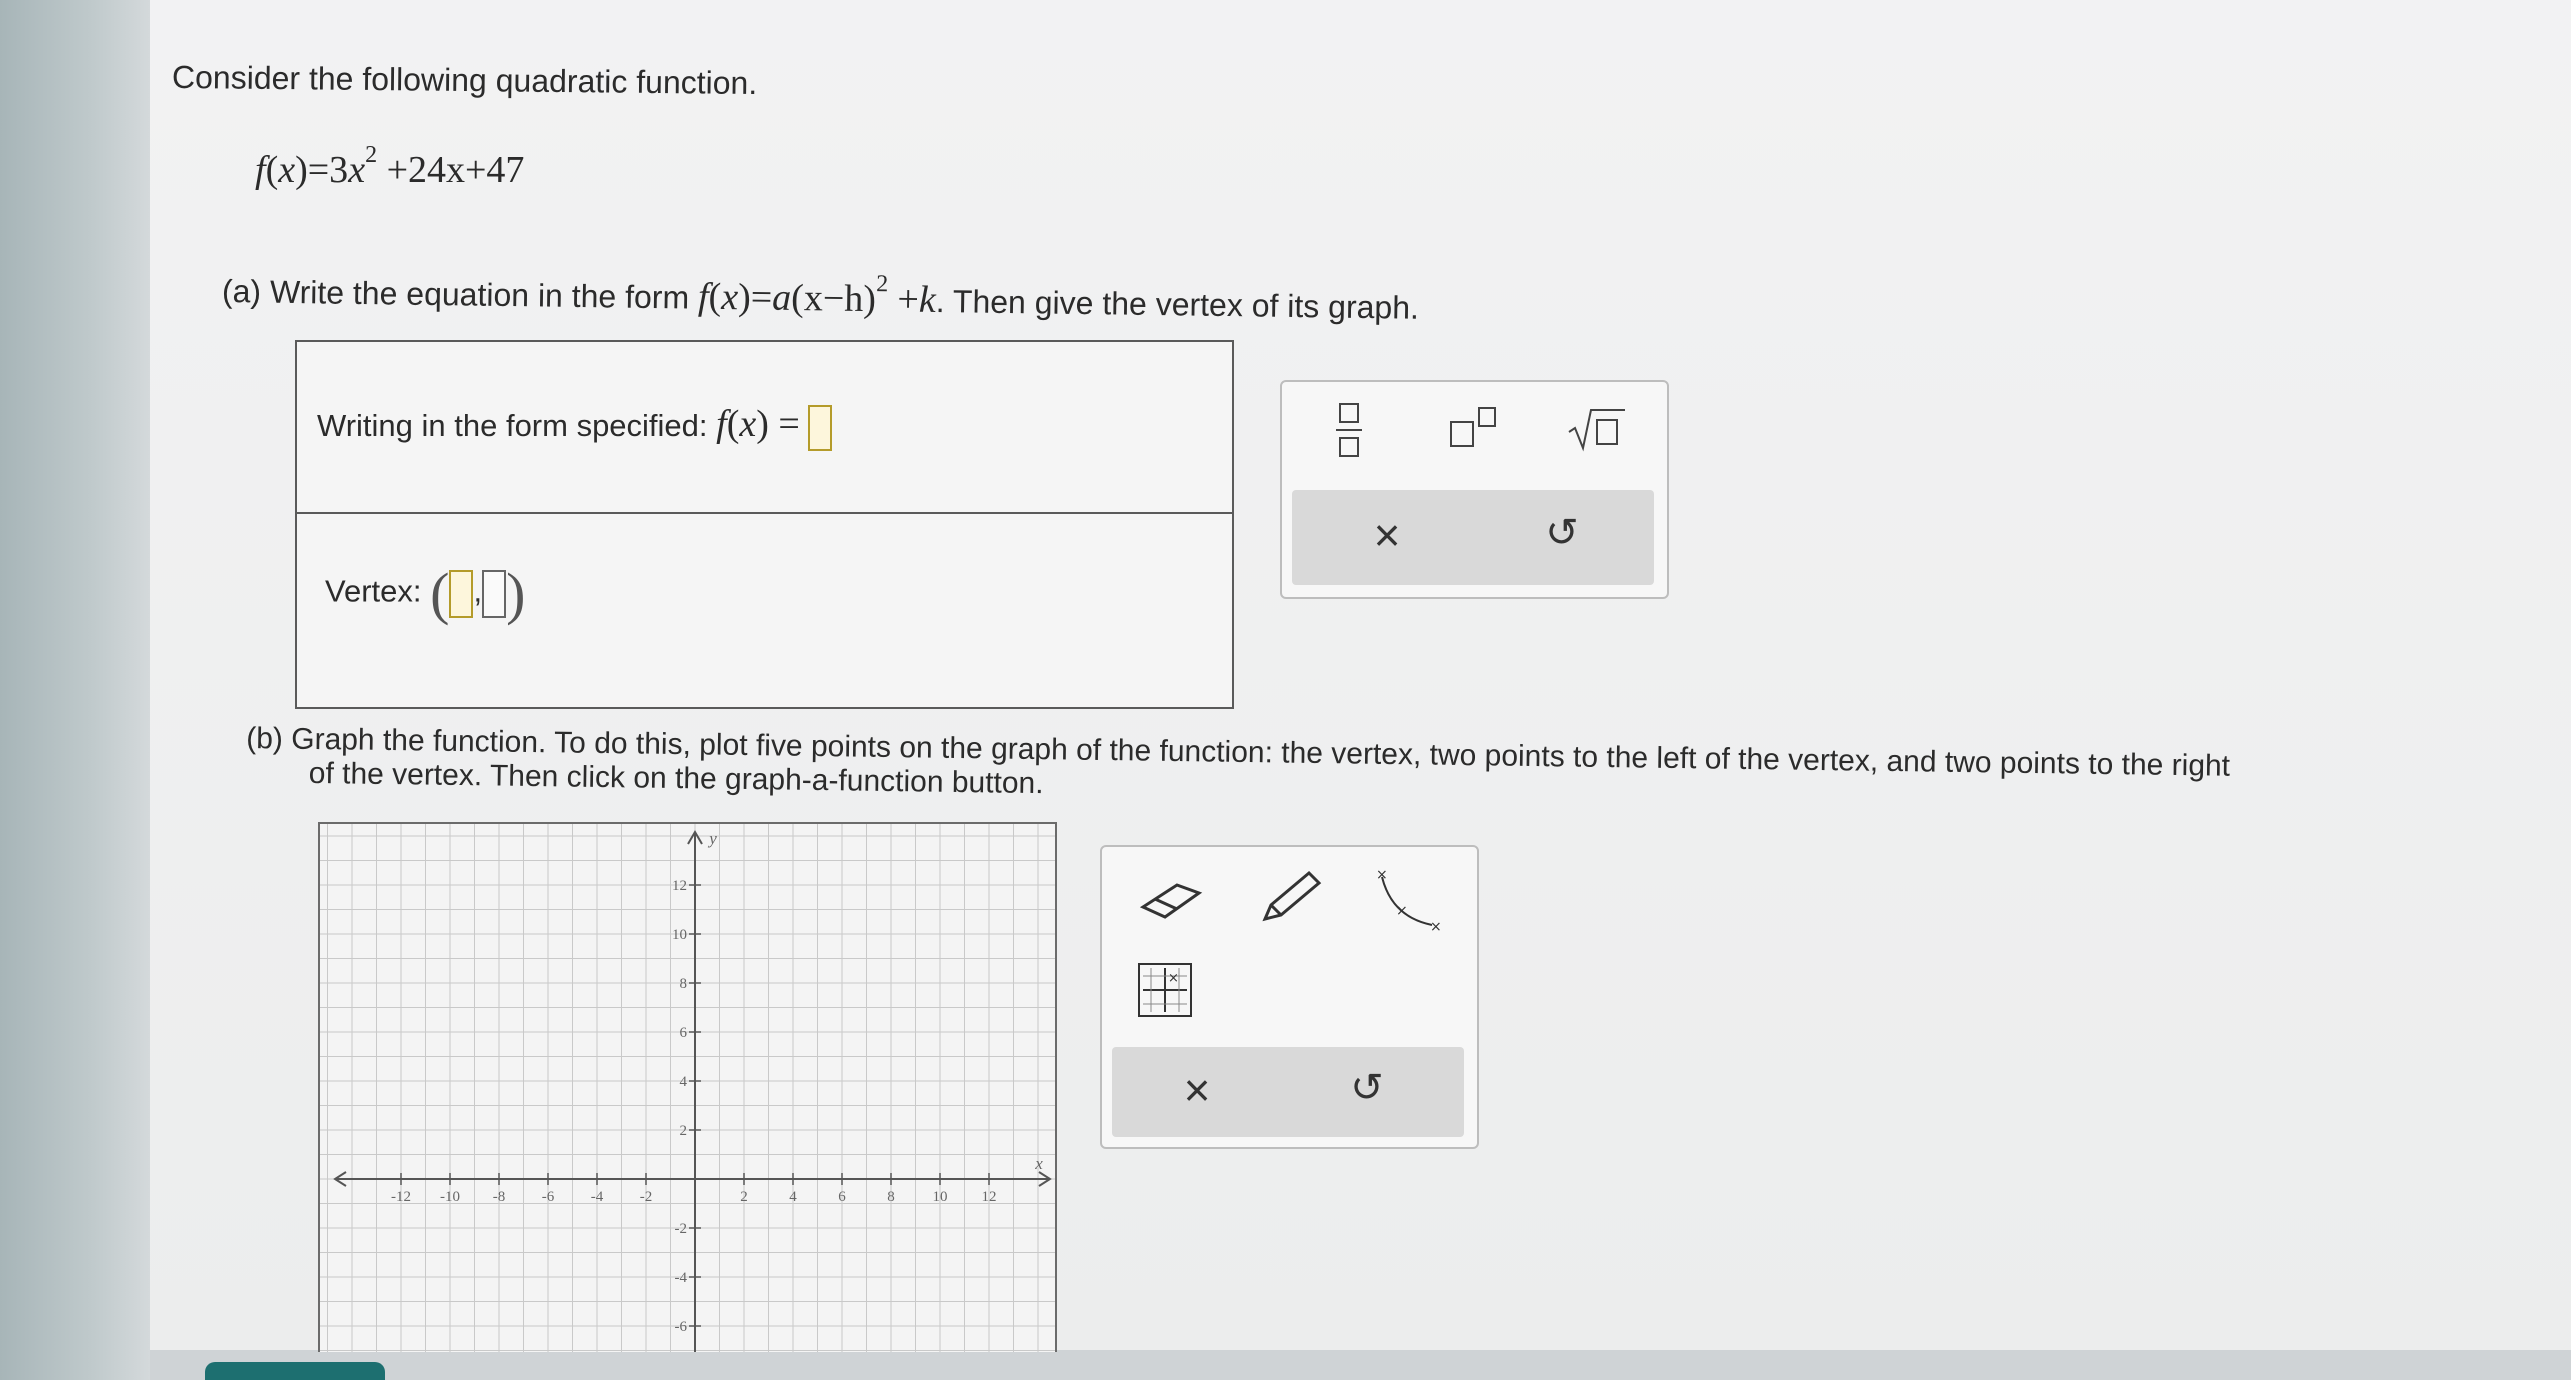  Describe the element at coordinates (744, 1197) in the screenshot. I see `x-tick-label: 2` at that location.